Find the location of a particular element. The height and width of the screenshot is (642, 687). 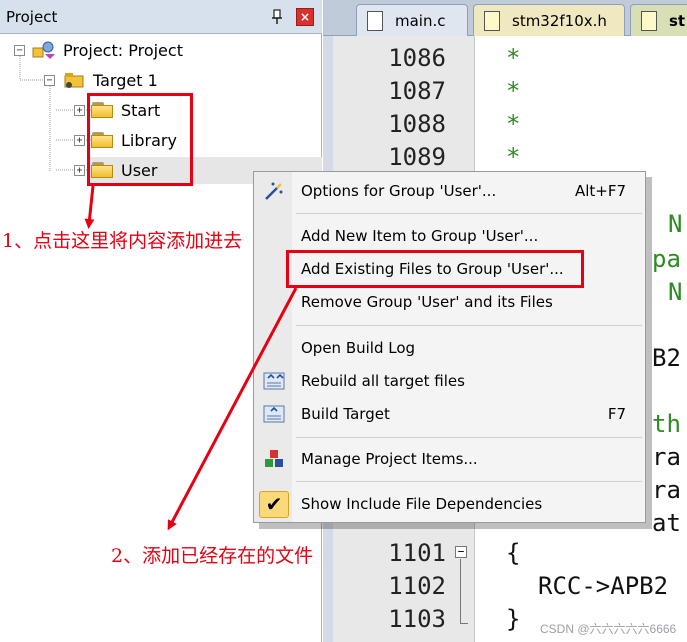

menu-item-label: Build Target is located at coordinates (345, 414).